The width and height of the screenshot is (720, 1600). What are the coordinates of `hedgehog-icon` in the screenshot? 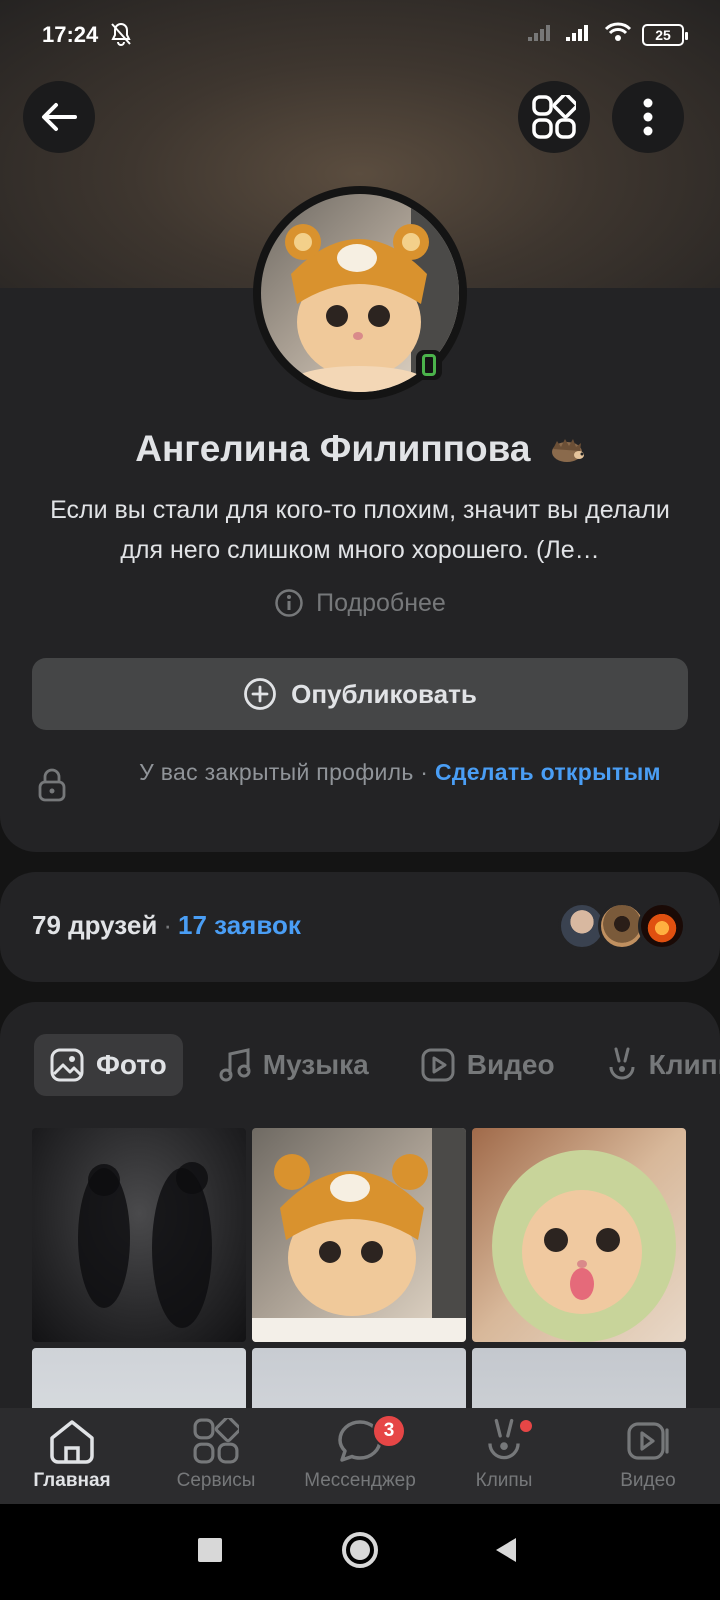 It's located at (567, 451).